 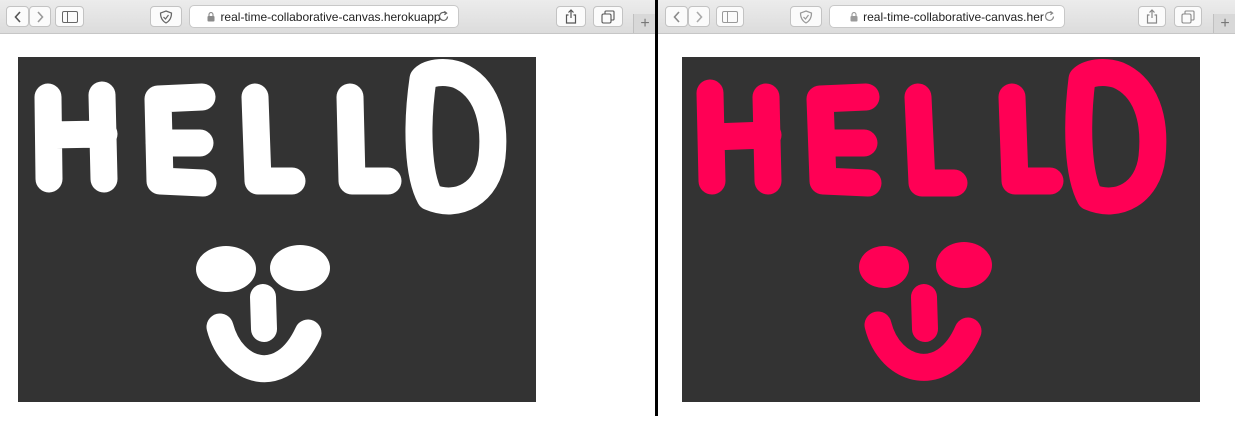 I want to click on address-bar: real-time-collaborative-canvas.her, so click(x=947, y=16).